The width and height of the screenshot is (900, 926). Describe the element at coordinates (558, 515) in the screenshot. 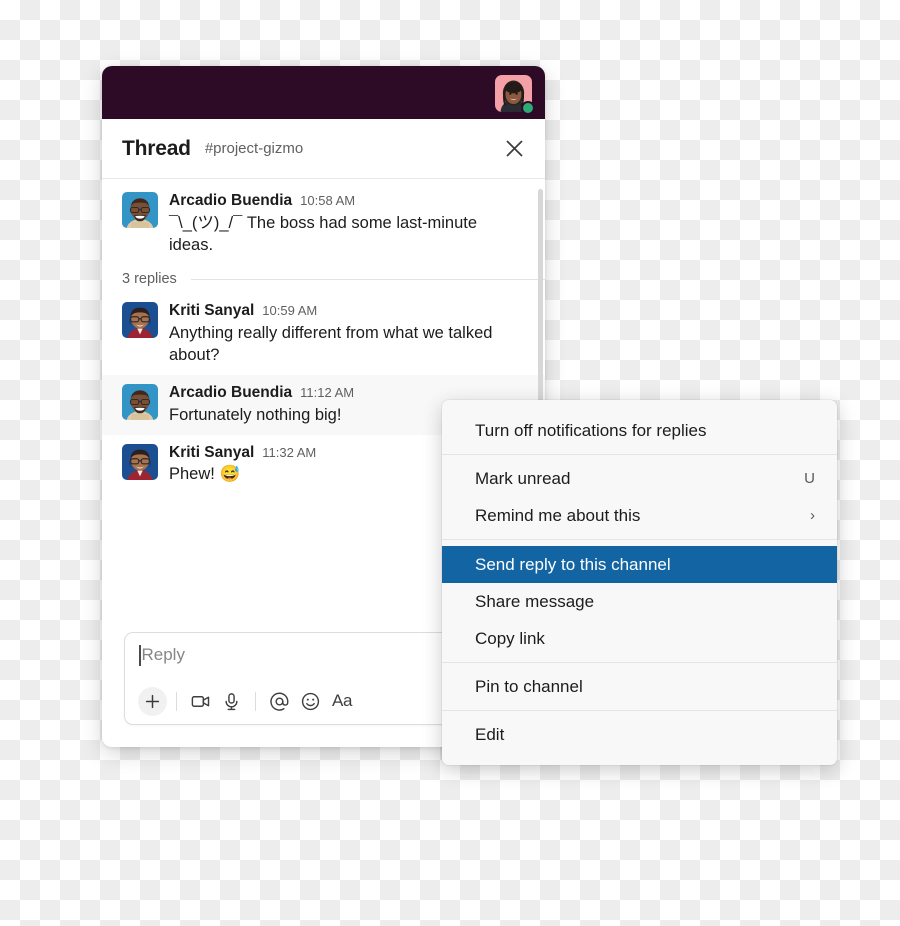

I see `menu-item-label: Remind me about this` at that location.